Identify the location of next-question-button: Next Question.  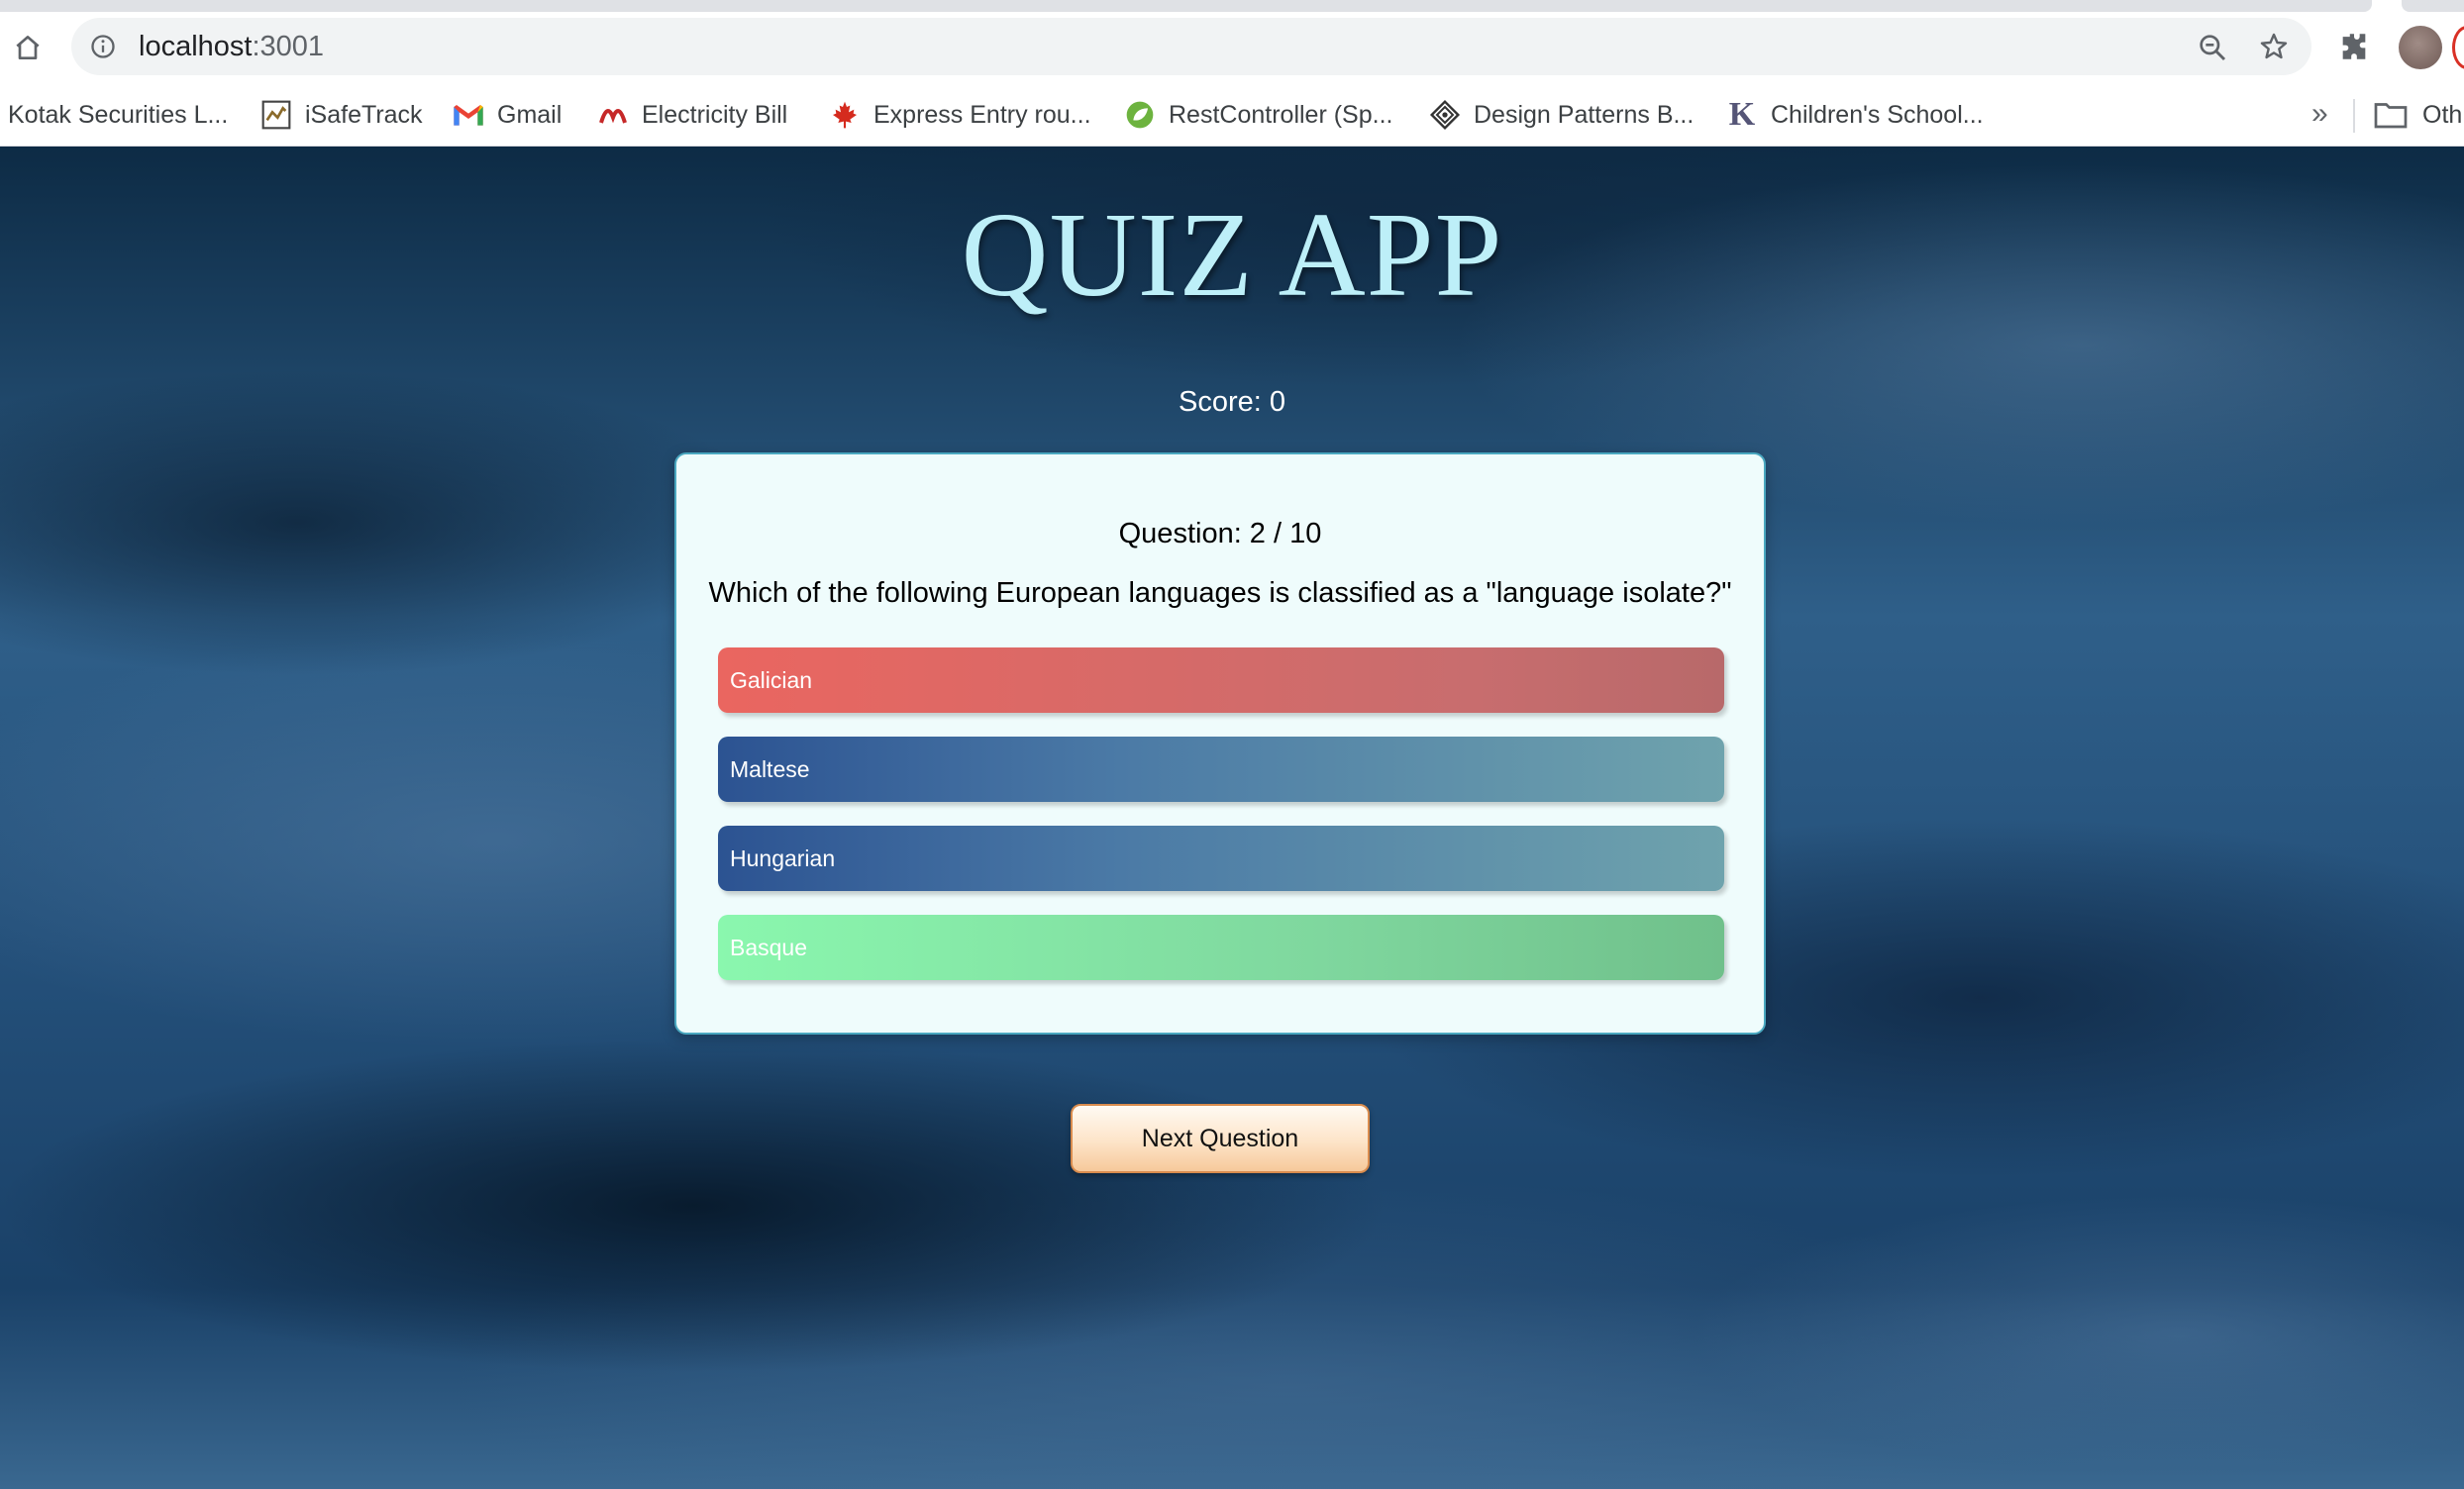
(1221, 1138).